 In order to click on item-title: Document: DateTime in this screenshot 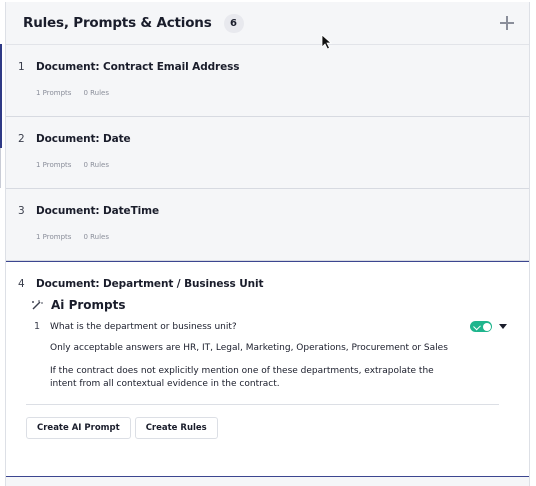, I will do `click(98, 211)`.